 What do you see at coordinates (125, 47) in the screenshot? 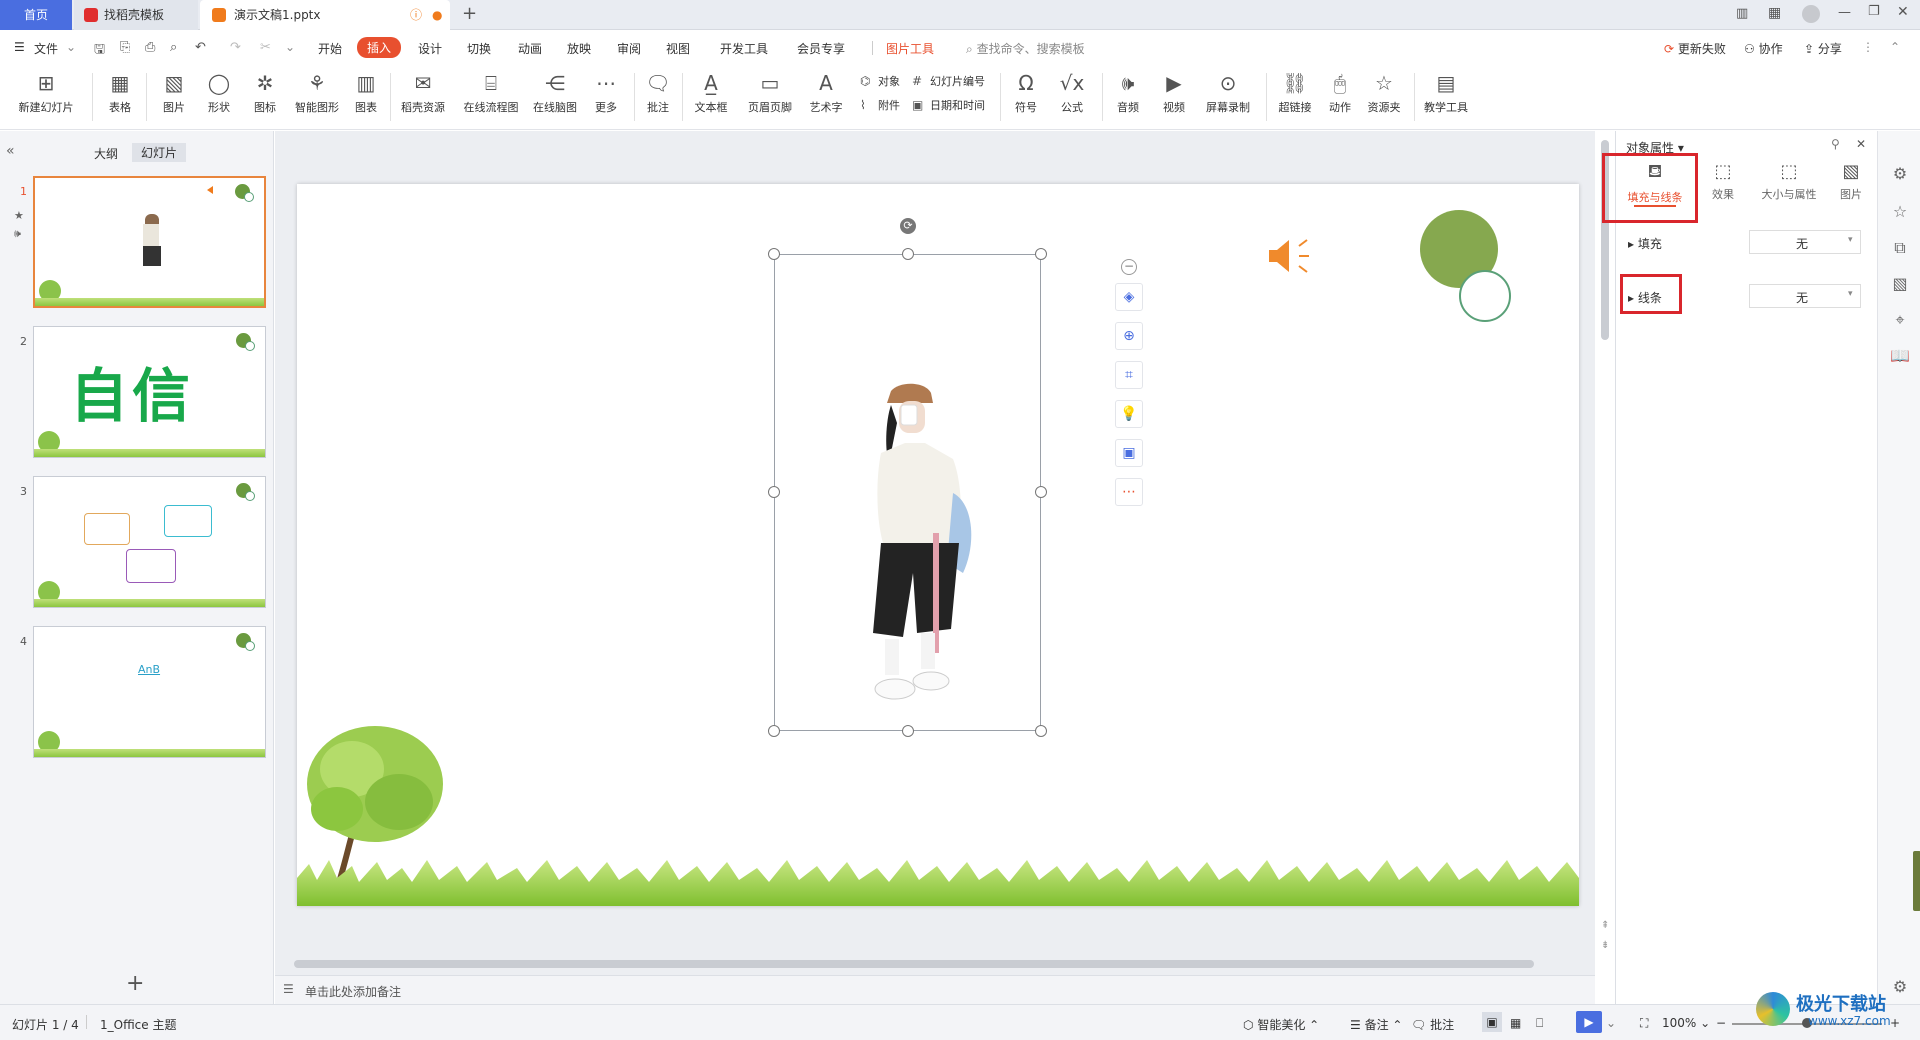
I see `export-pdf-icon: ⎘` at bounding box center [125, 47].